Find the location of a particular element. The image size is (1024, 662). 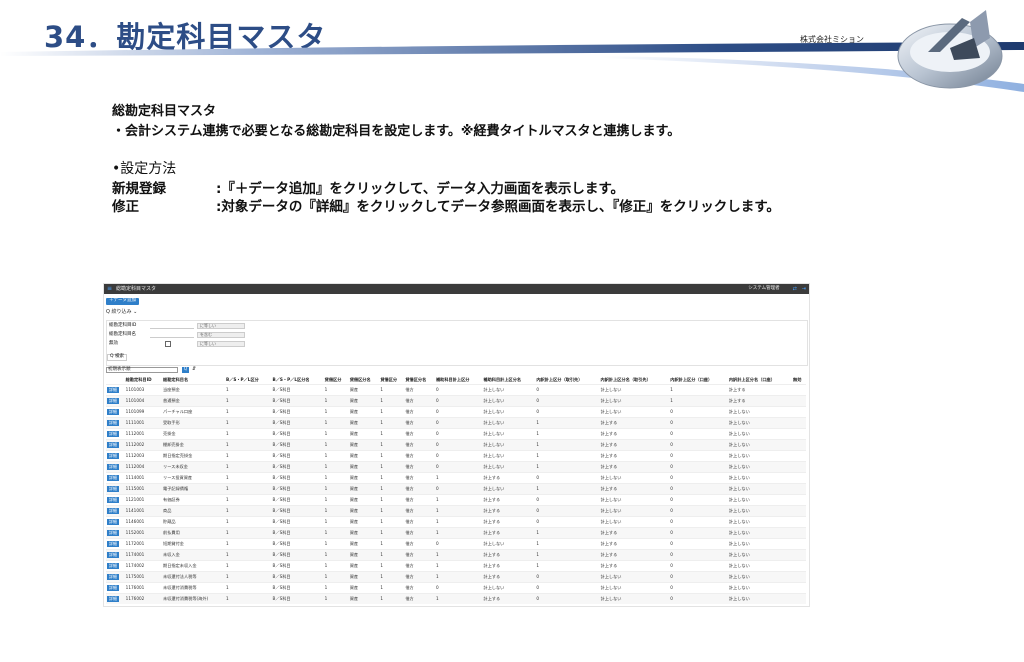

view-search-button: Q is located at coordinates (185, 370).